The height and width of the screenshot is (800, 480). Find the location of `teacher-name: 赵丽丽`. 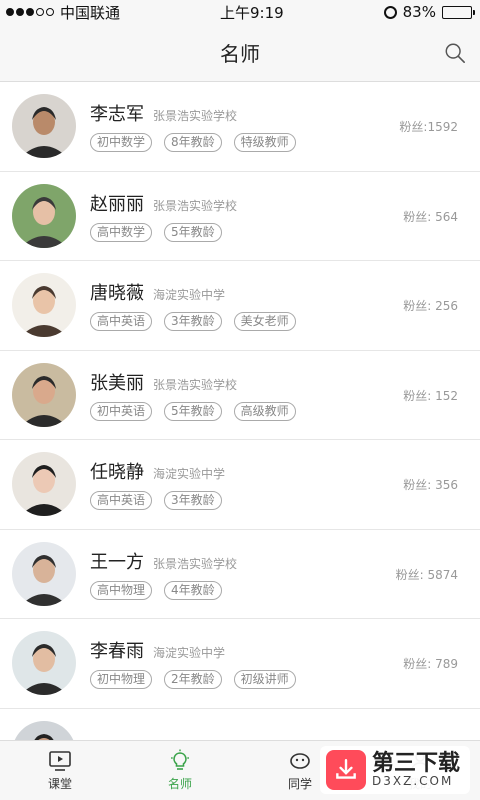

teacher-name: 赵丽丽 is located at coordinates (117, 204).